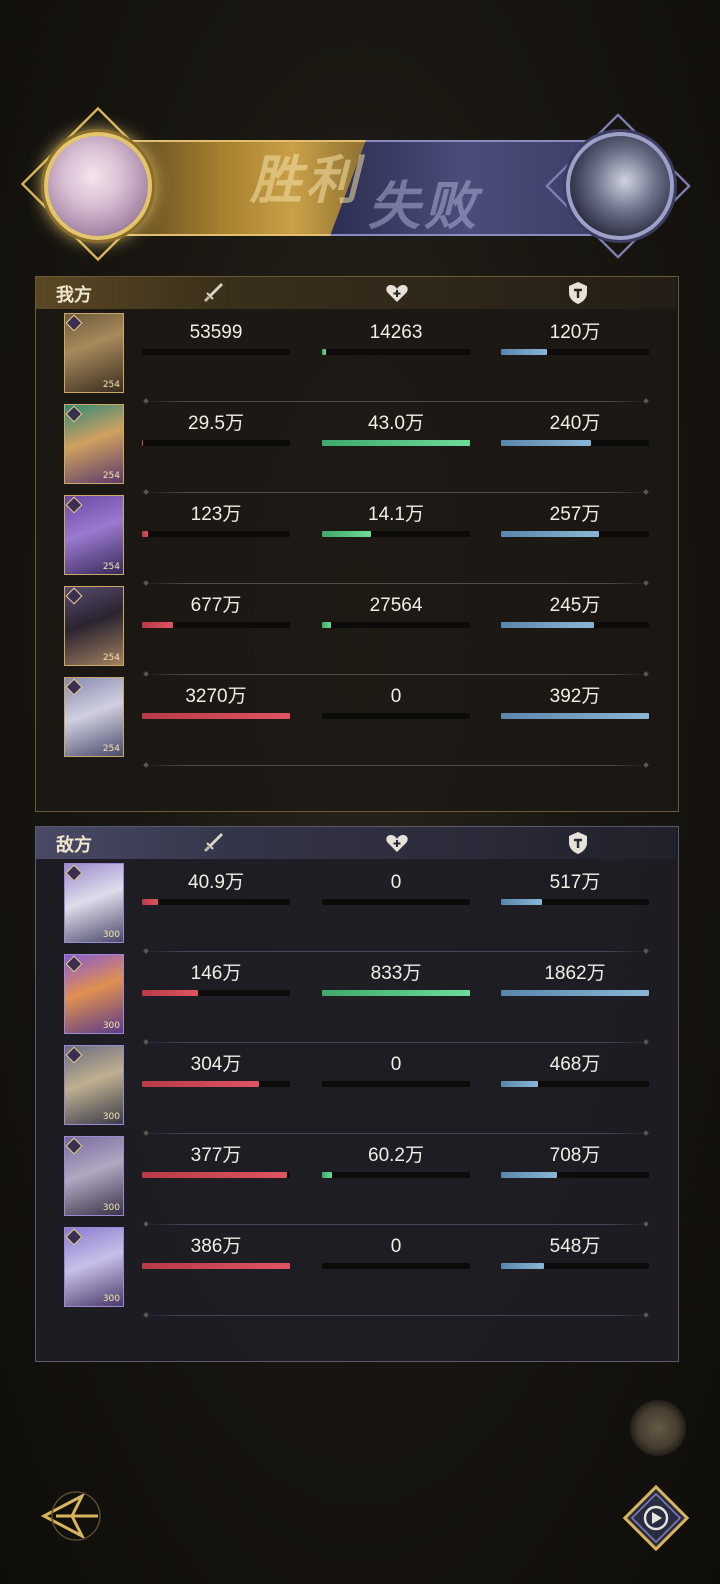 The image size is (720, 1584). I want to click on healing-done-stat: 43.0万, so click(396, 429).